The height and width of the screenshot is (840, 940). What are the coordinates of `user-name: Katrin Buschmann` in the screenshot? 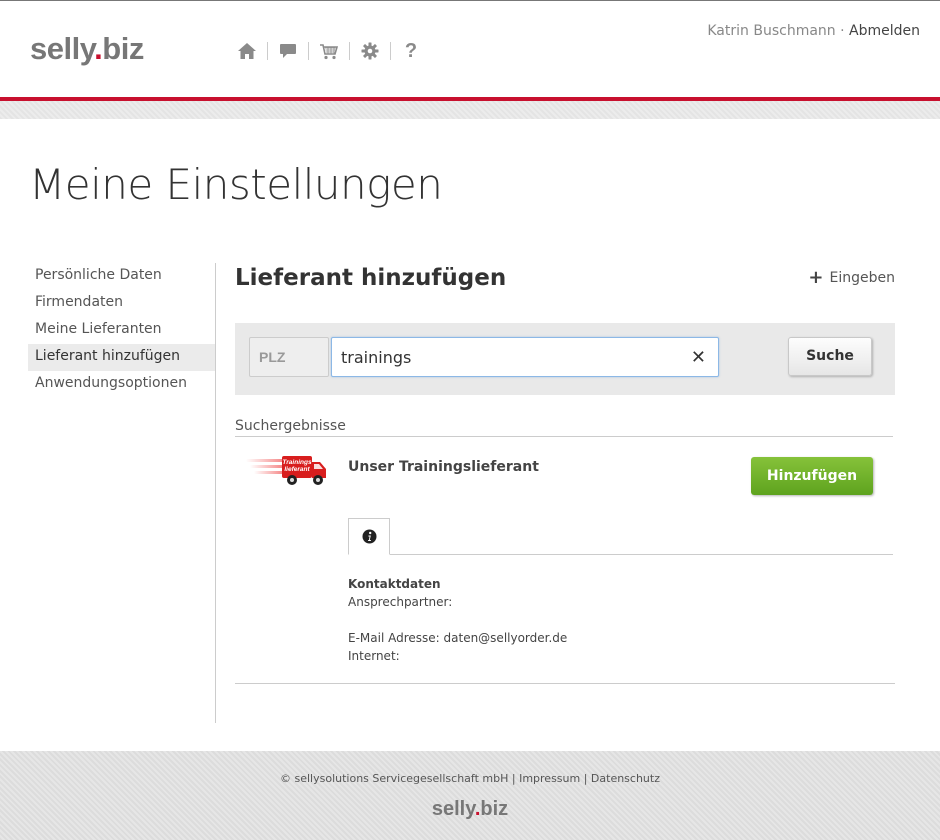 It's located at (771, 31).